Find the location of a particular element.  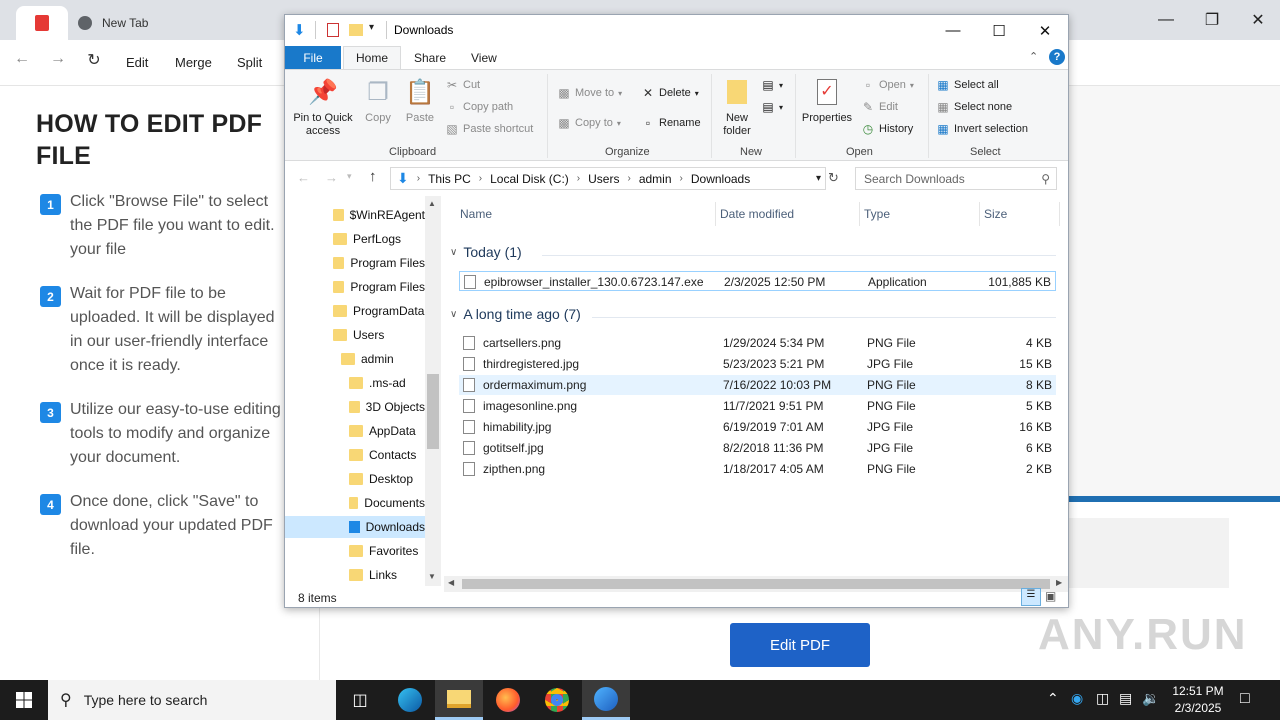

tab-view: View is located at coordinates (484, 57).